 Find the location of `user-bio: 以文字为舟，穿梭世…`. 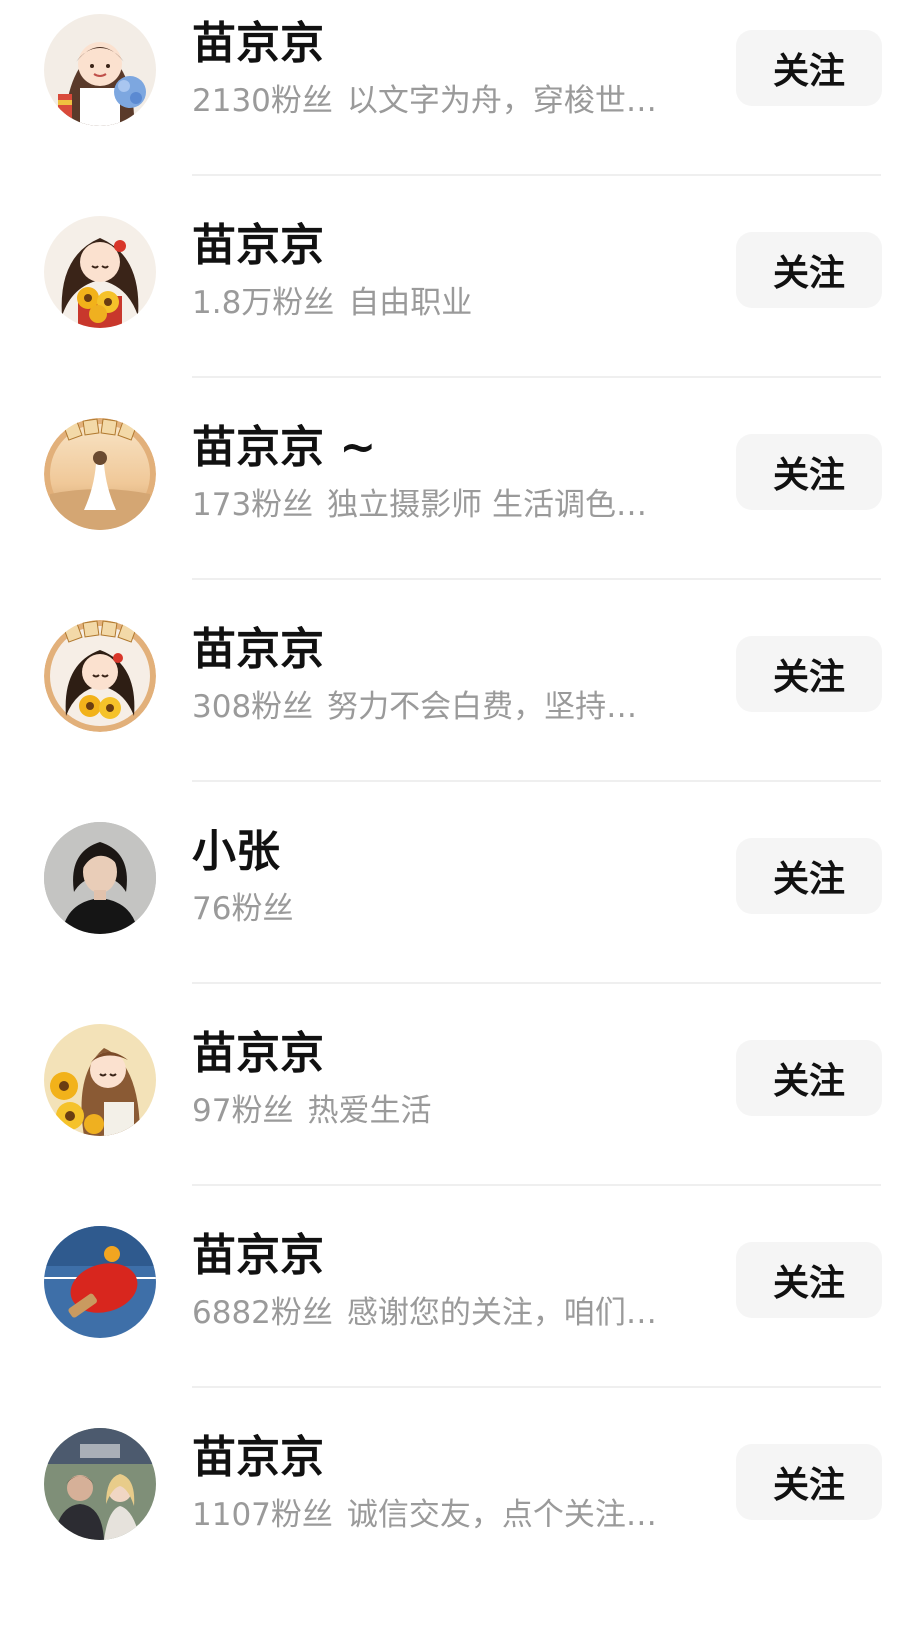

user-bio: 以文字为舟，穿梭世… is located at coordinates (501, 101).